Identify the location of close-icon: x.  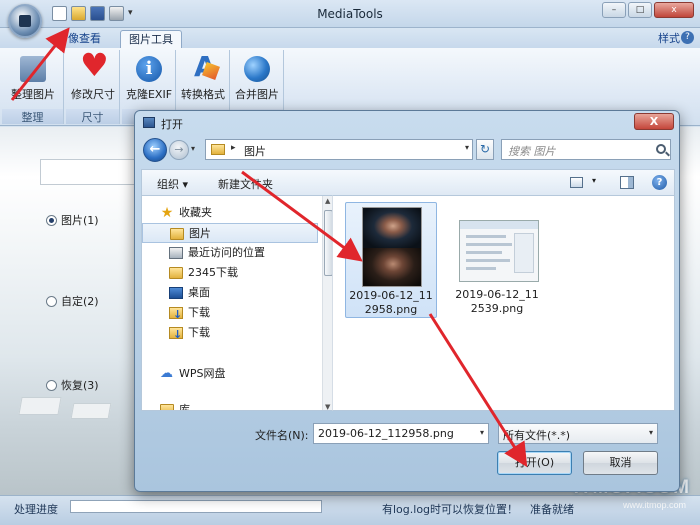
(674, 10).